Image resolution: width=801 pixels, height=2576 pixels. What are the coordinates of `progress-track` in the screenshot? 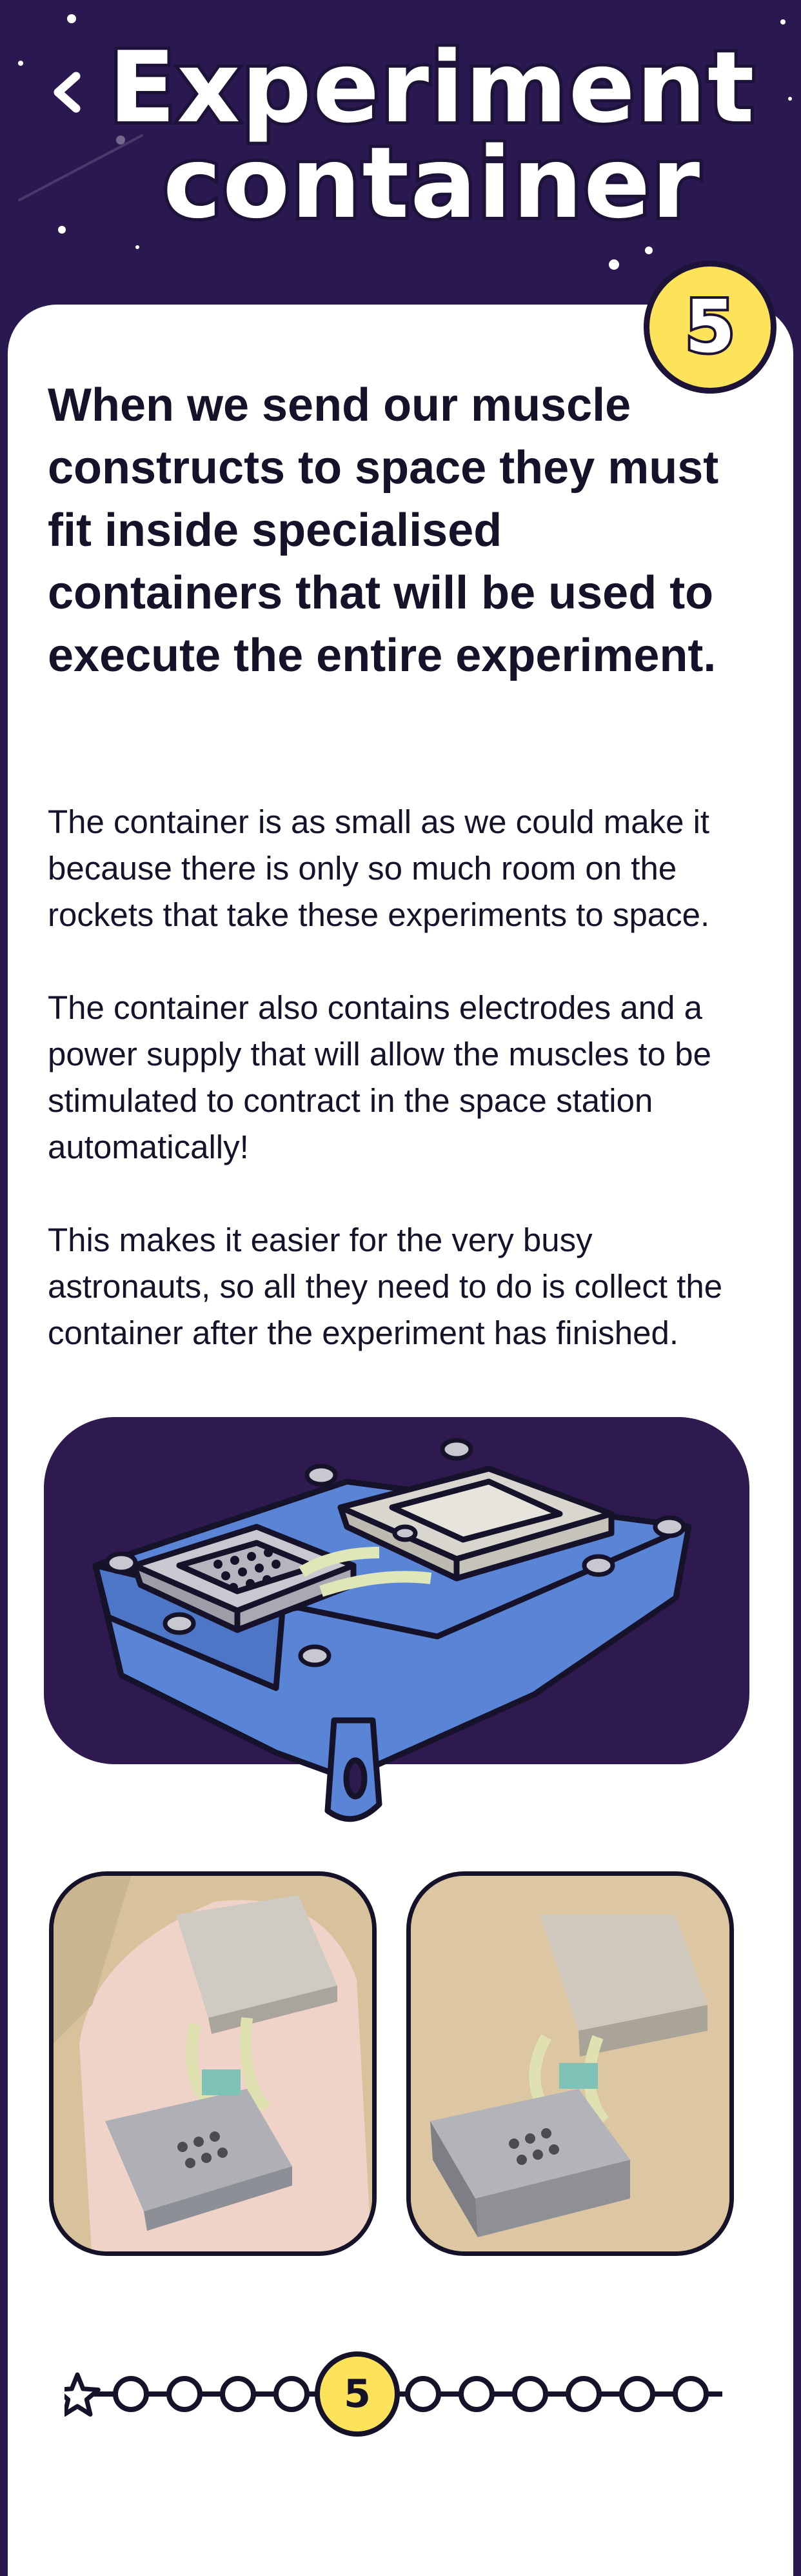 It's located at (408, 2394).